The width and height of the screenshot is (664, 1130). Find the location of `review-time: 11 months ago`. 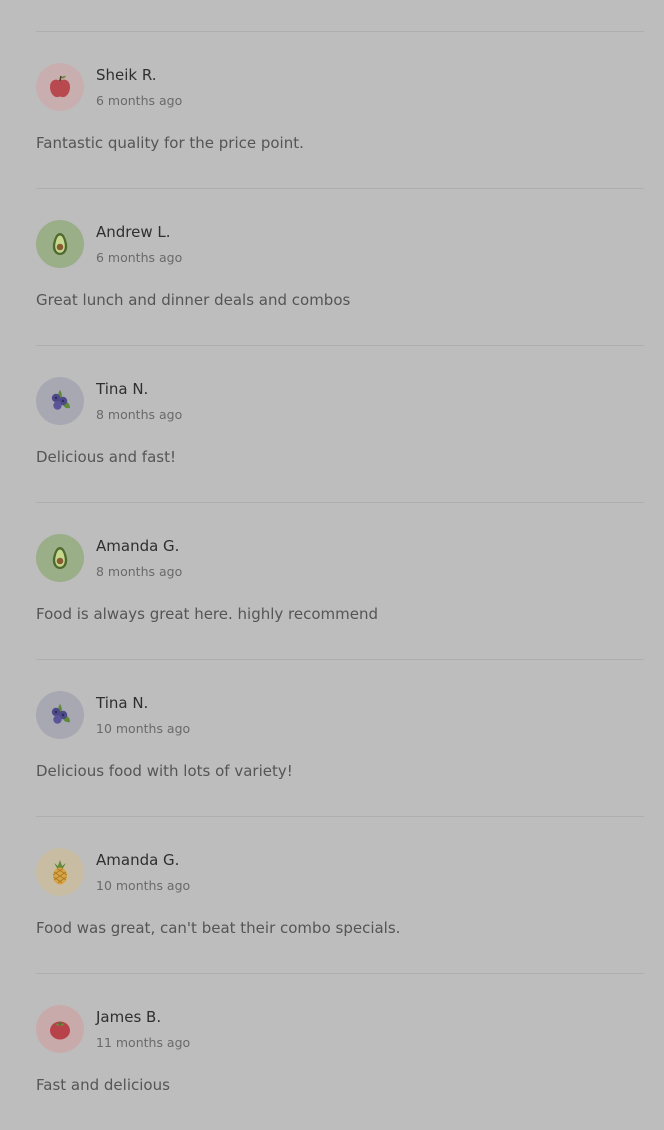

review-time: 11 months ago is located at coordinates (143, 1042).